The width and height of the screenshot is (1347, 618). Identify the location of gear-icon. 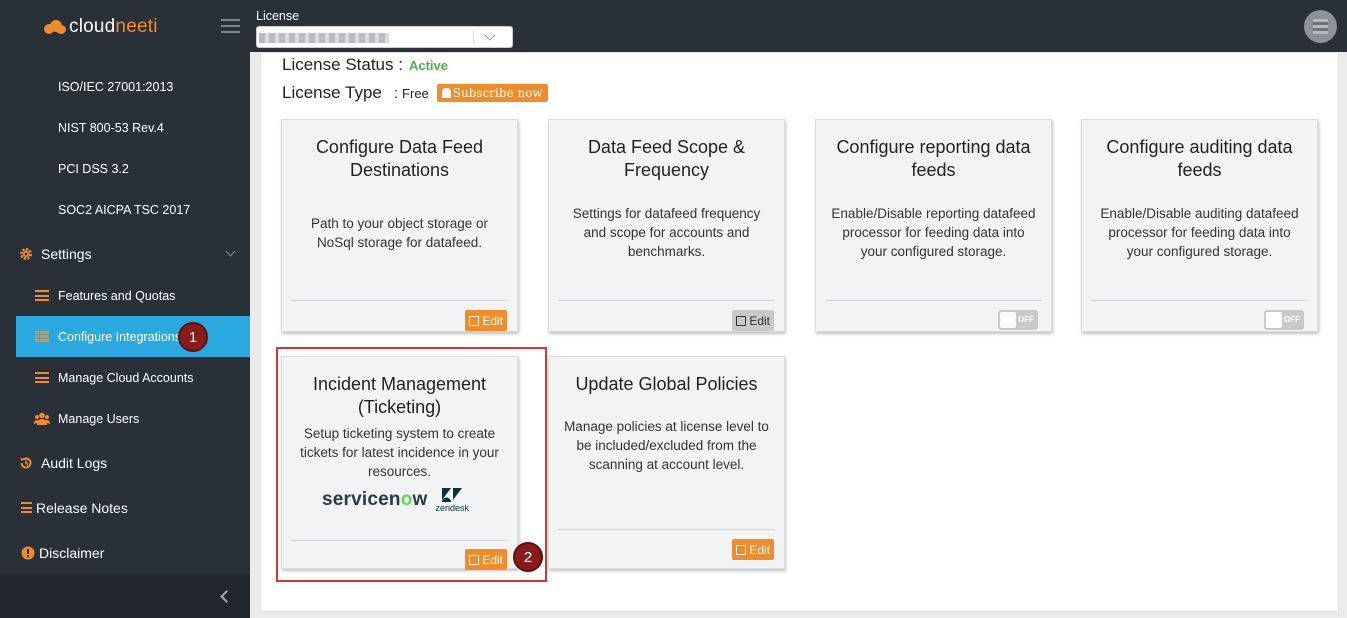
(26, 254).